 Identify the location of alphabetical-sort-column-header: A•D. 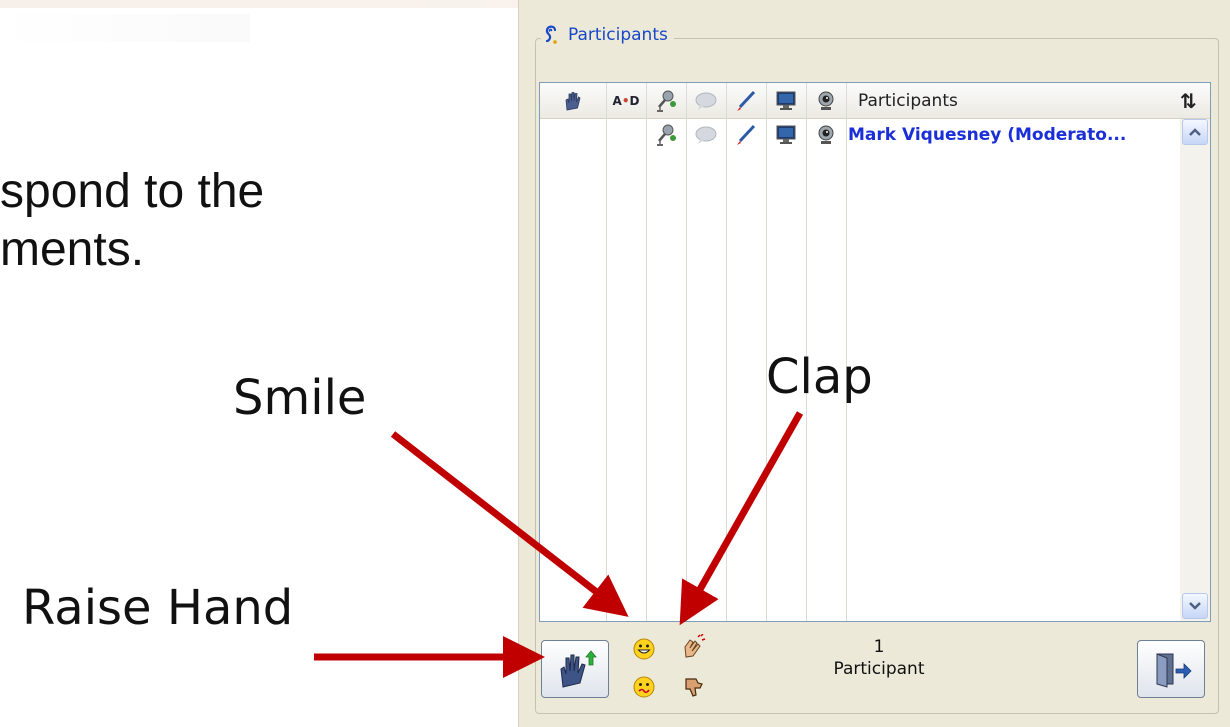
(626, 101).